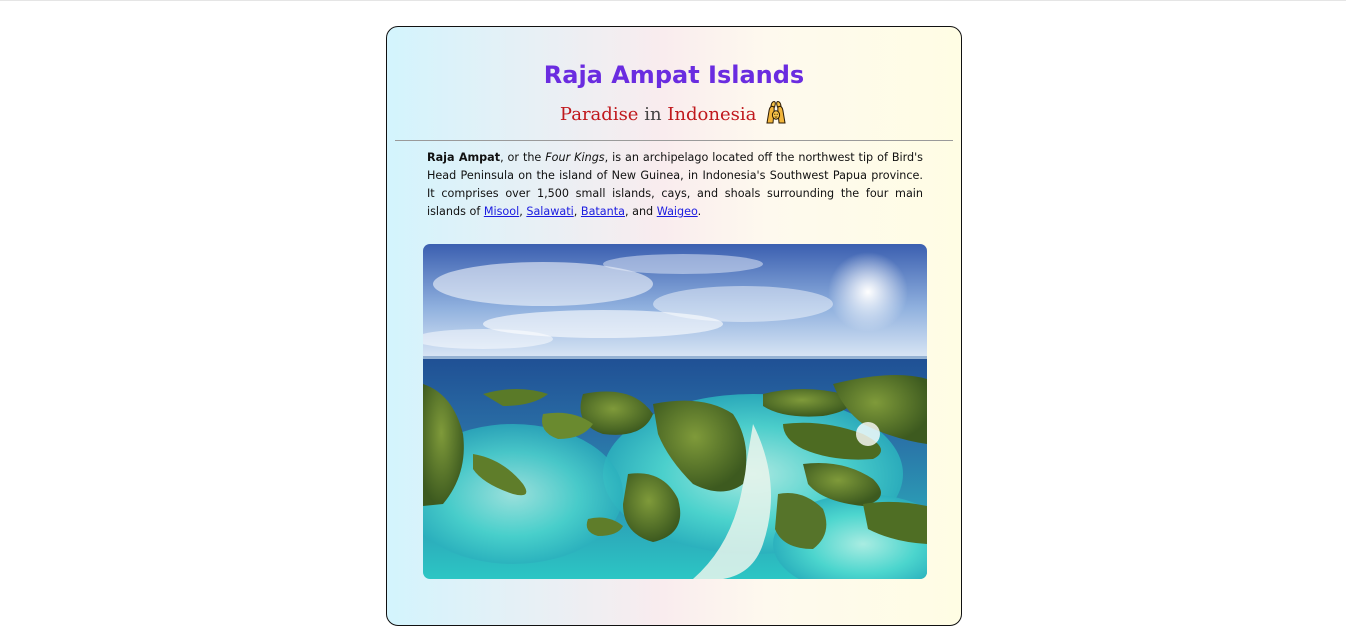 The image size is (1346, 626). What do you see at coordinates (464, 157) in the screenshot?
I see `raja-ampat-bold: Raja Ampat` at bounding box center [464, 157].